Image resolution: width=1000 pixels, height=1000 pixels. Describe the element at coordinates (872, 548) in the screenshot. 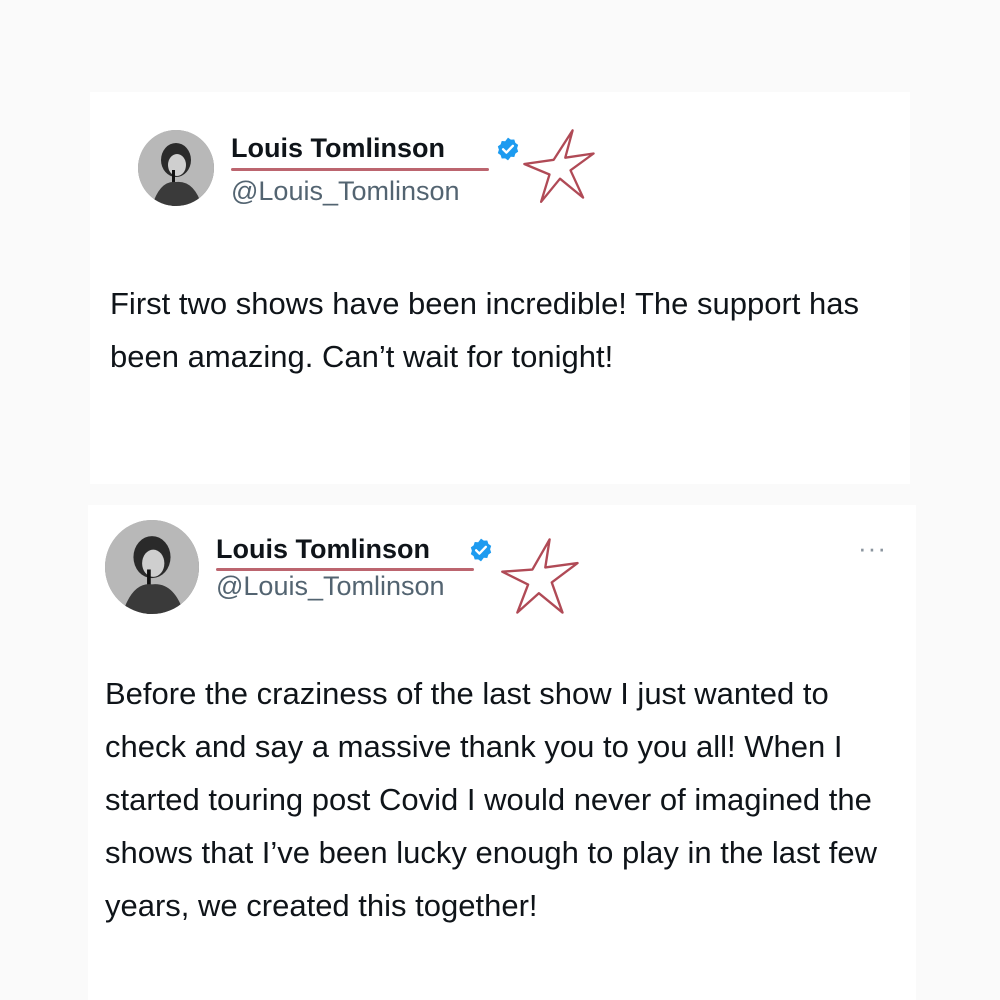

I see `more-options-icon: ···` at that location.